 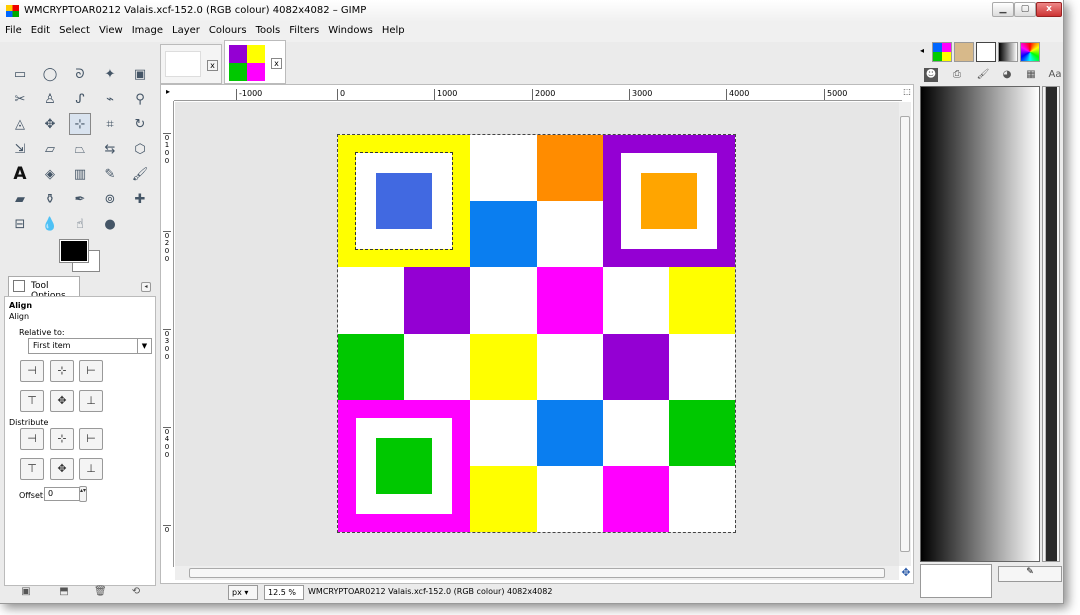 I want to click on flip-icon: ⇆, so click(x=110, y=149).